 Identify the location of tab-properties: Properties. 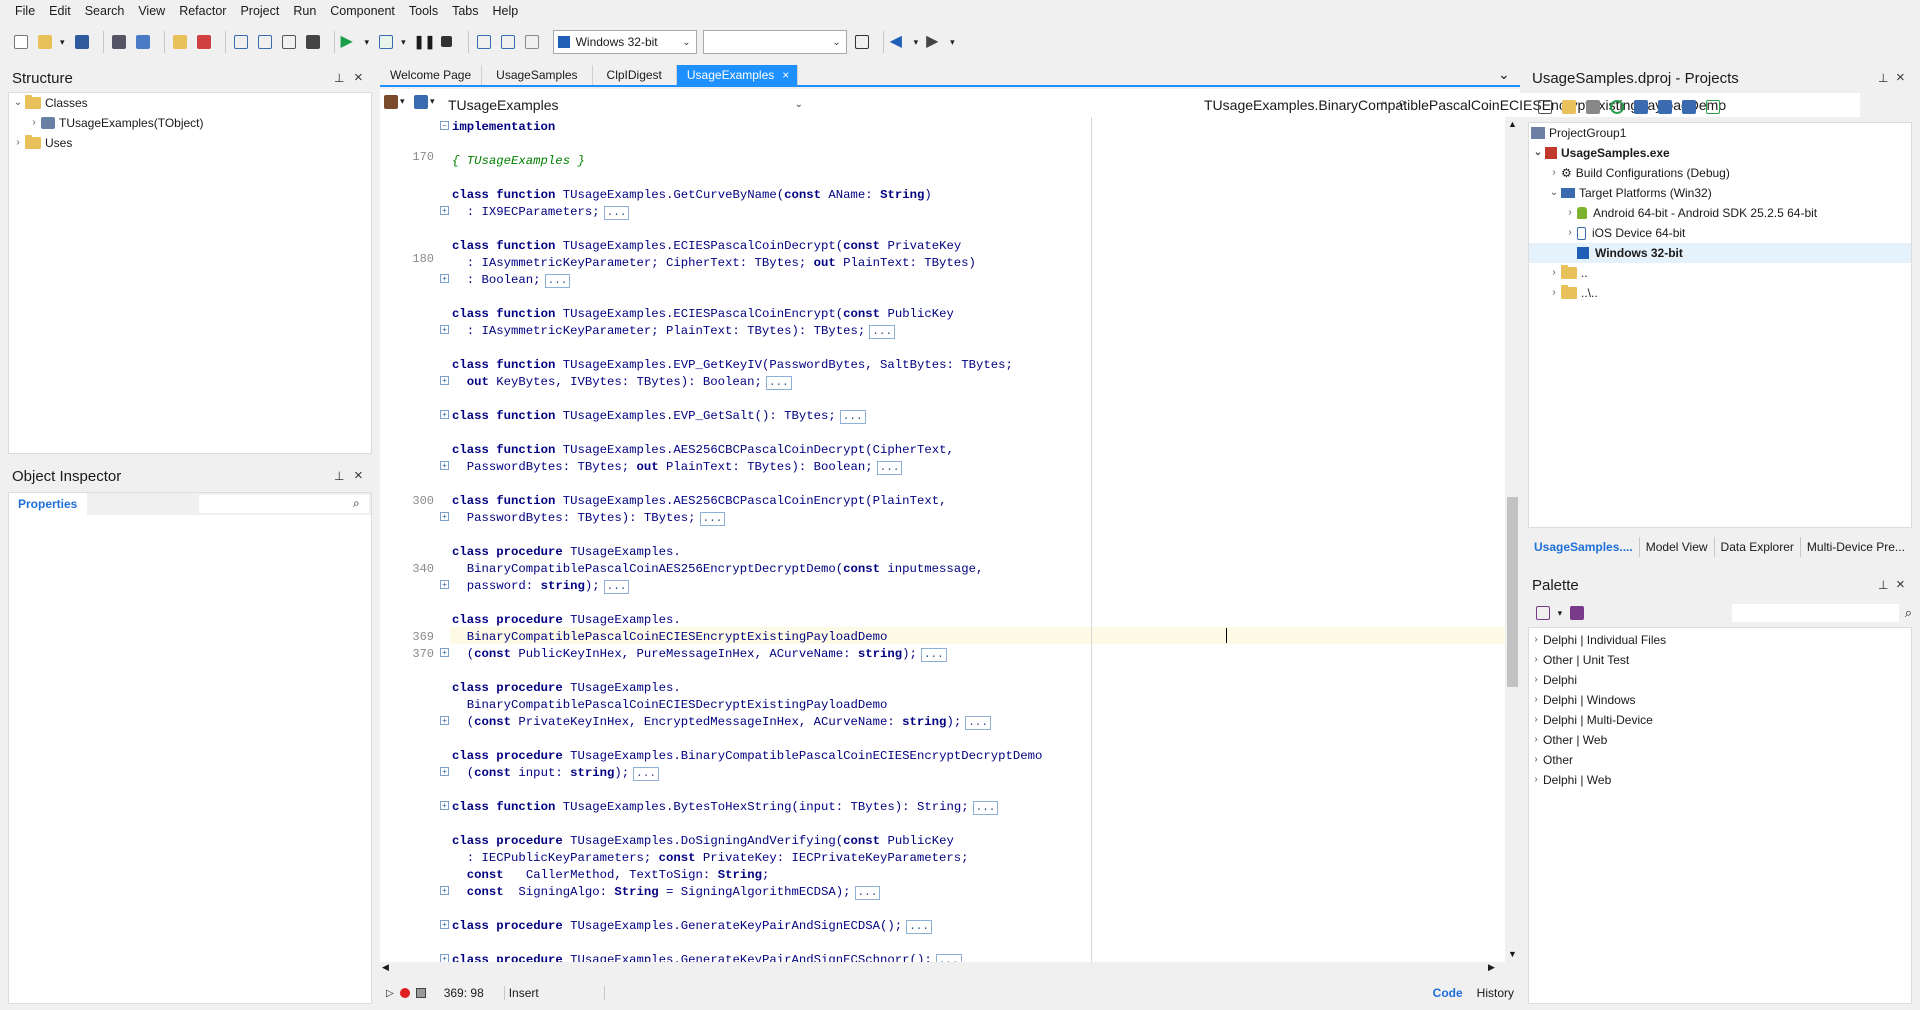
(48, 504).